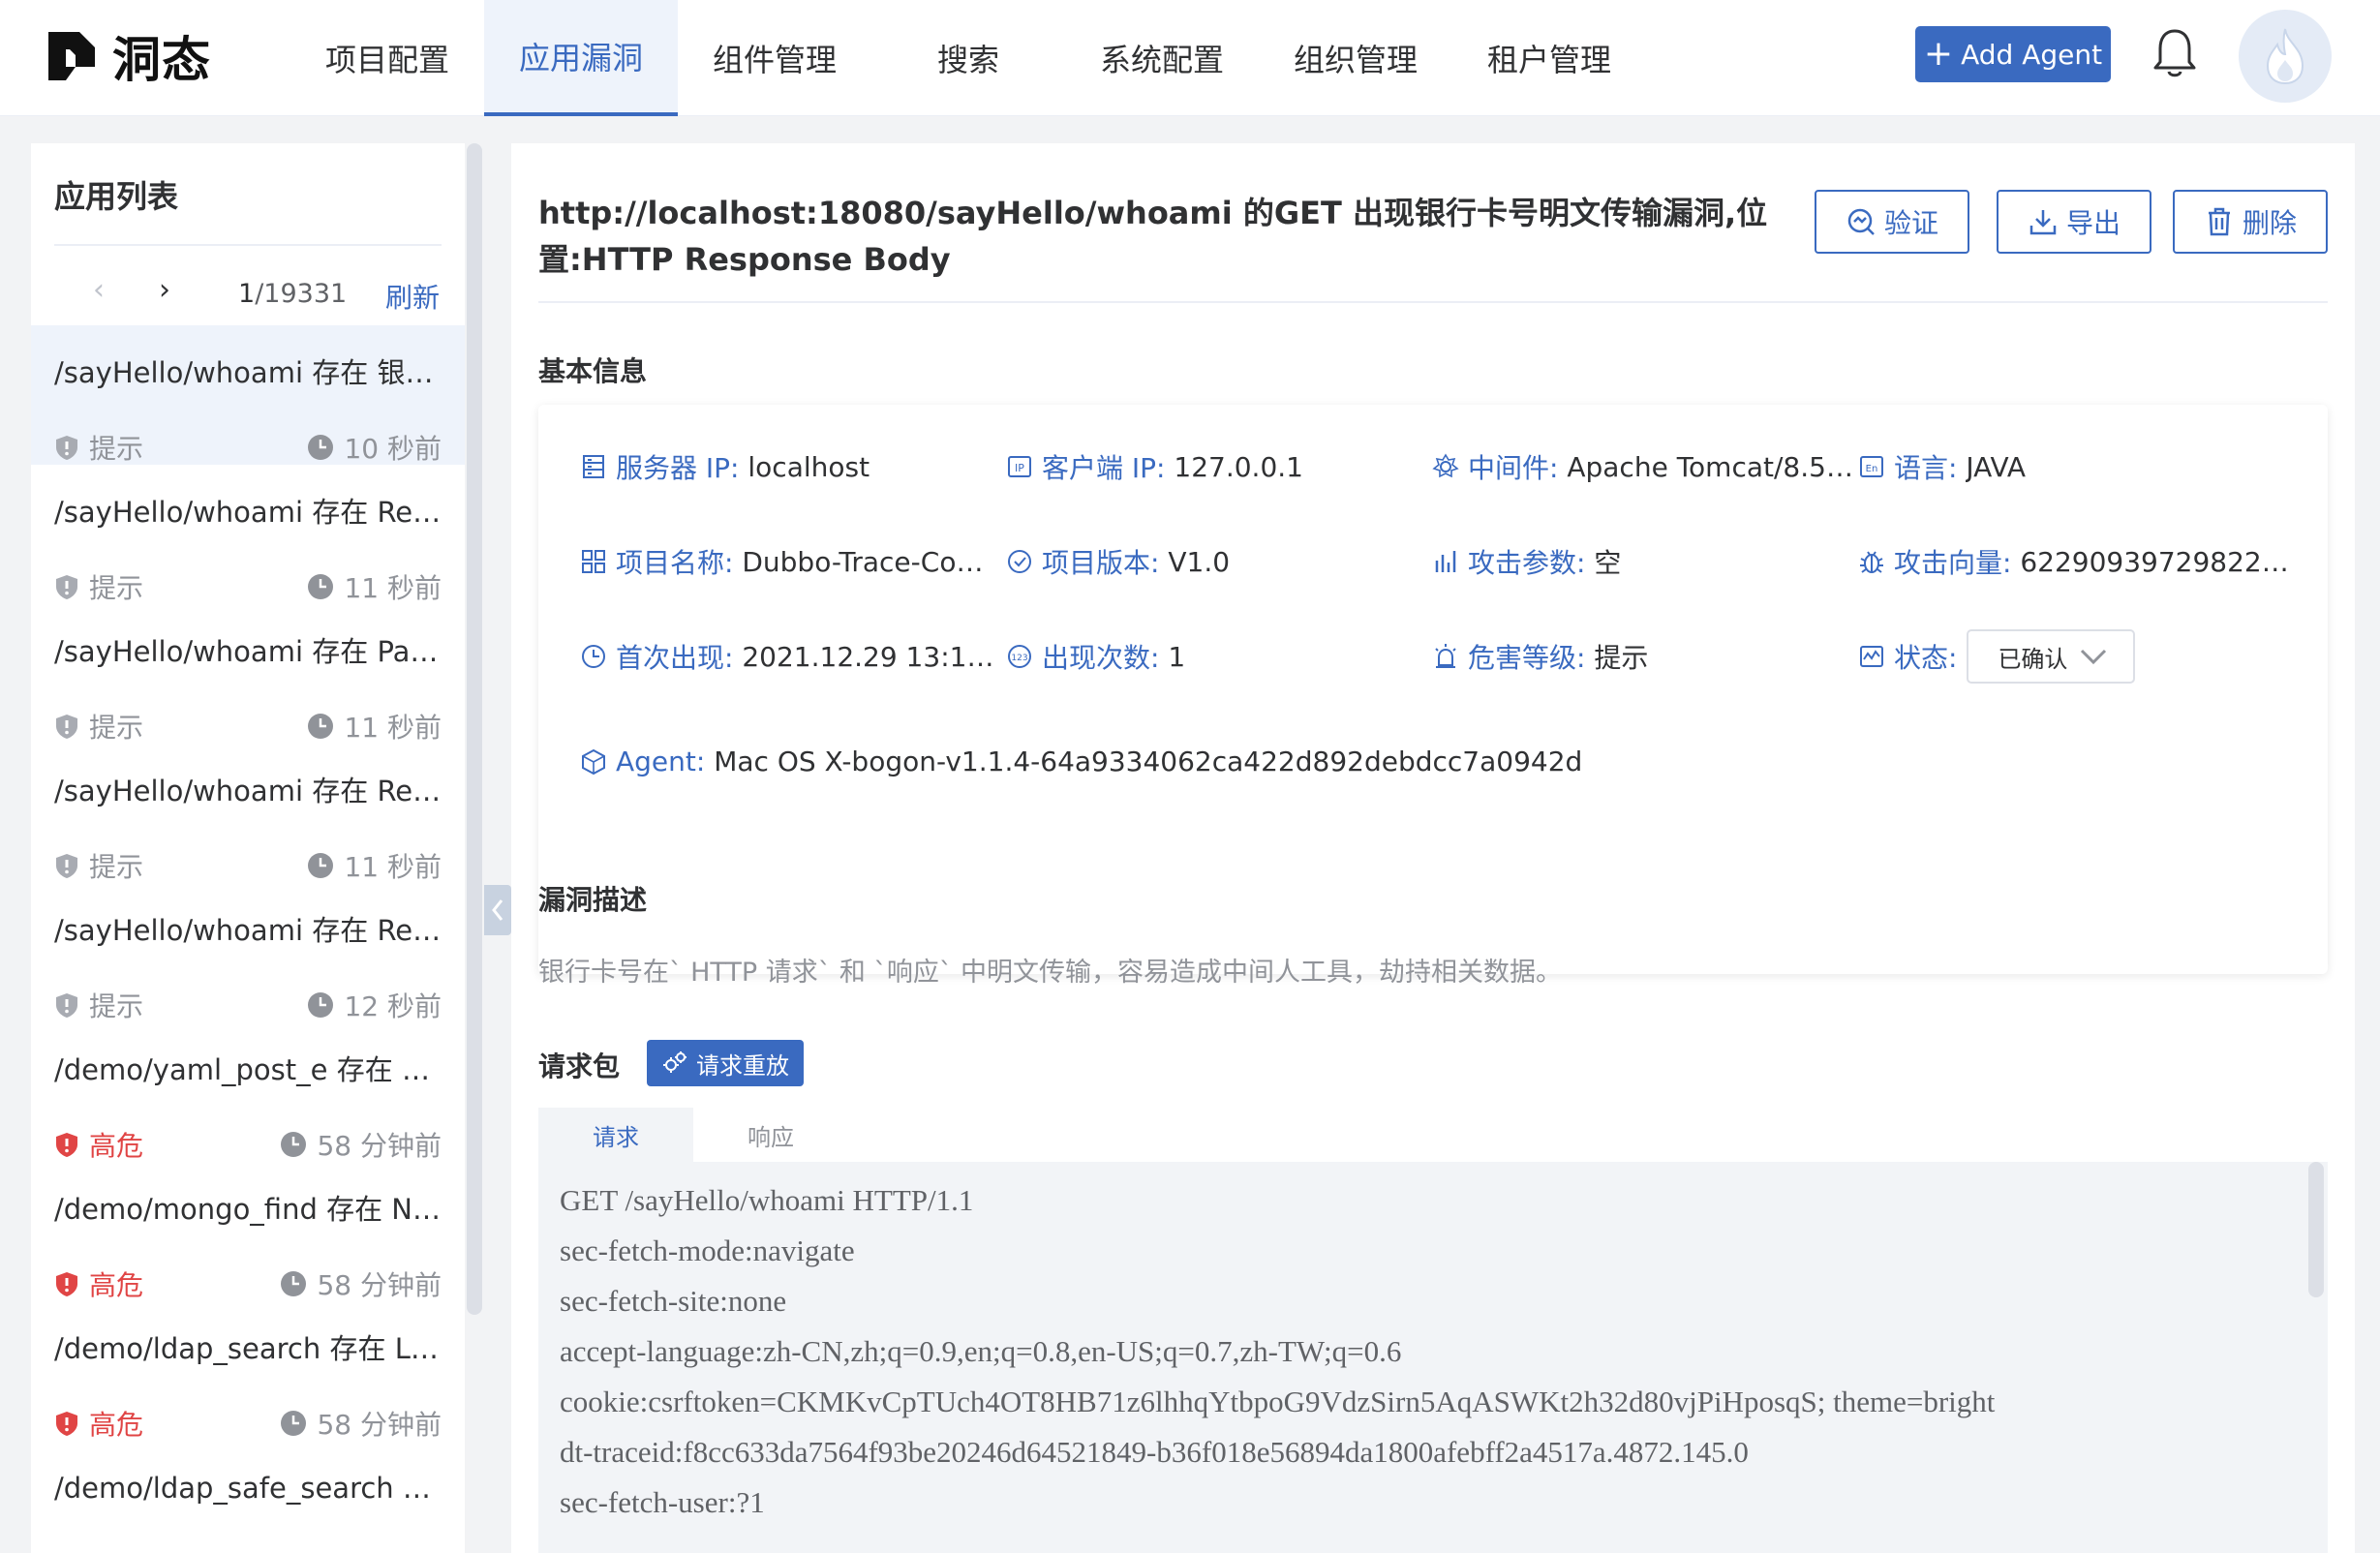 The height and width of the screenshot is (1553, 2380). What do you see at coordinates (2093, 223) in the screenshot?
I see `export-label: 导出` at bounding box center [2093, 223].